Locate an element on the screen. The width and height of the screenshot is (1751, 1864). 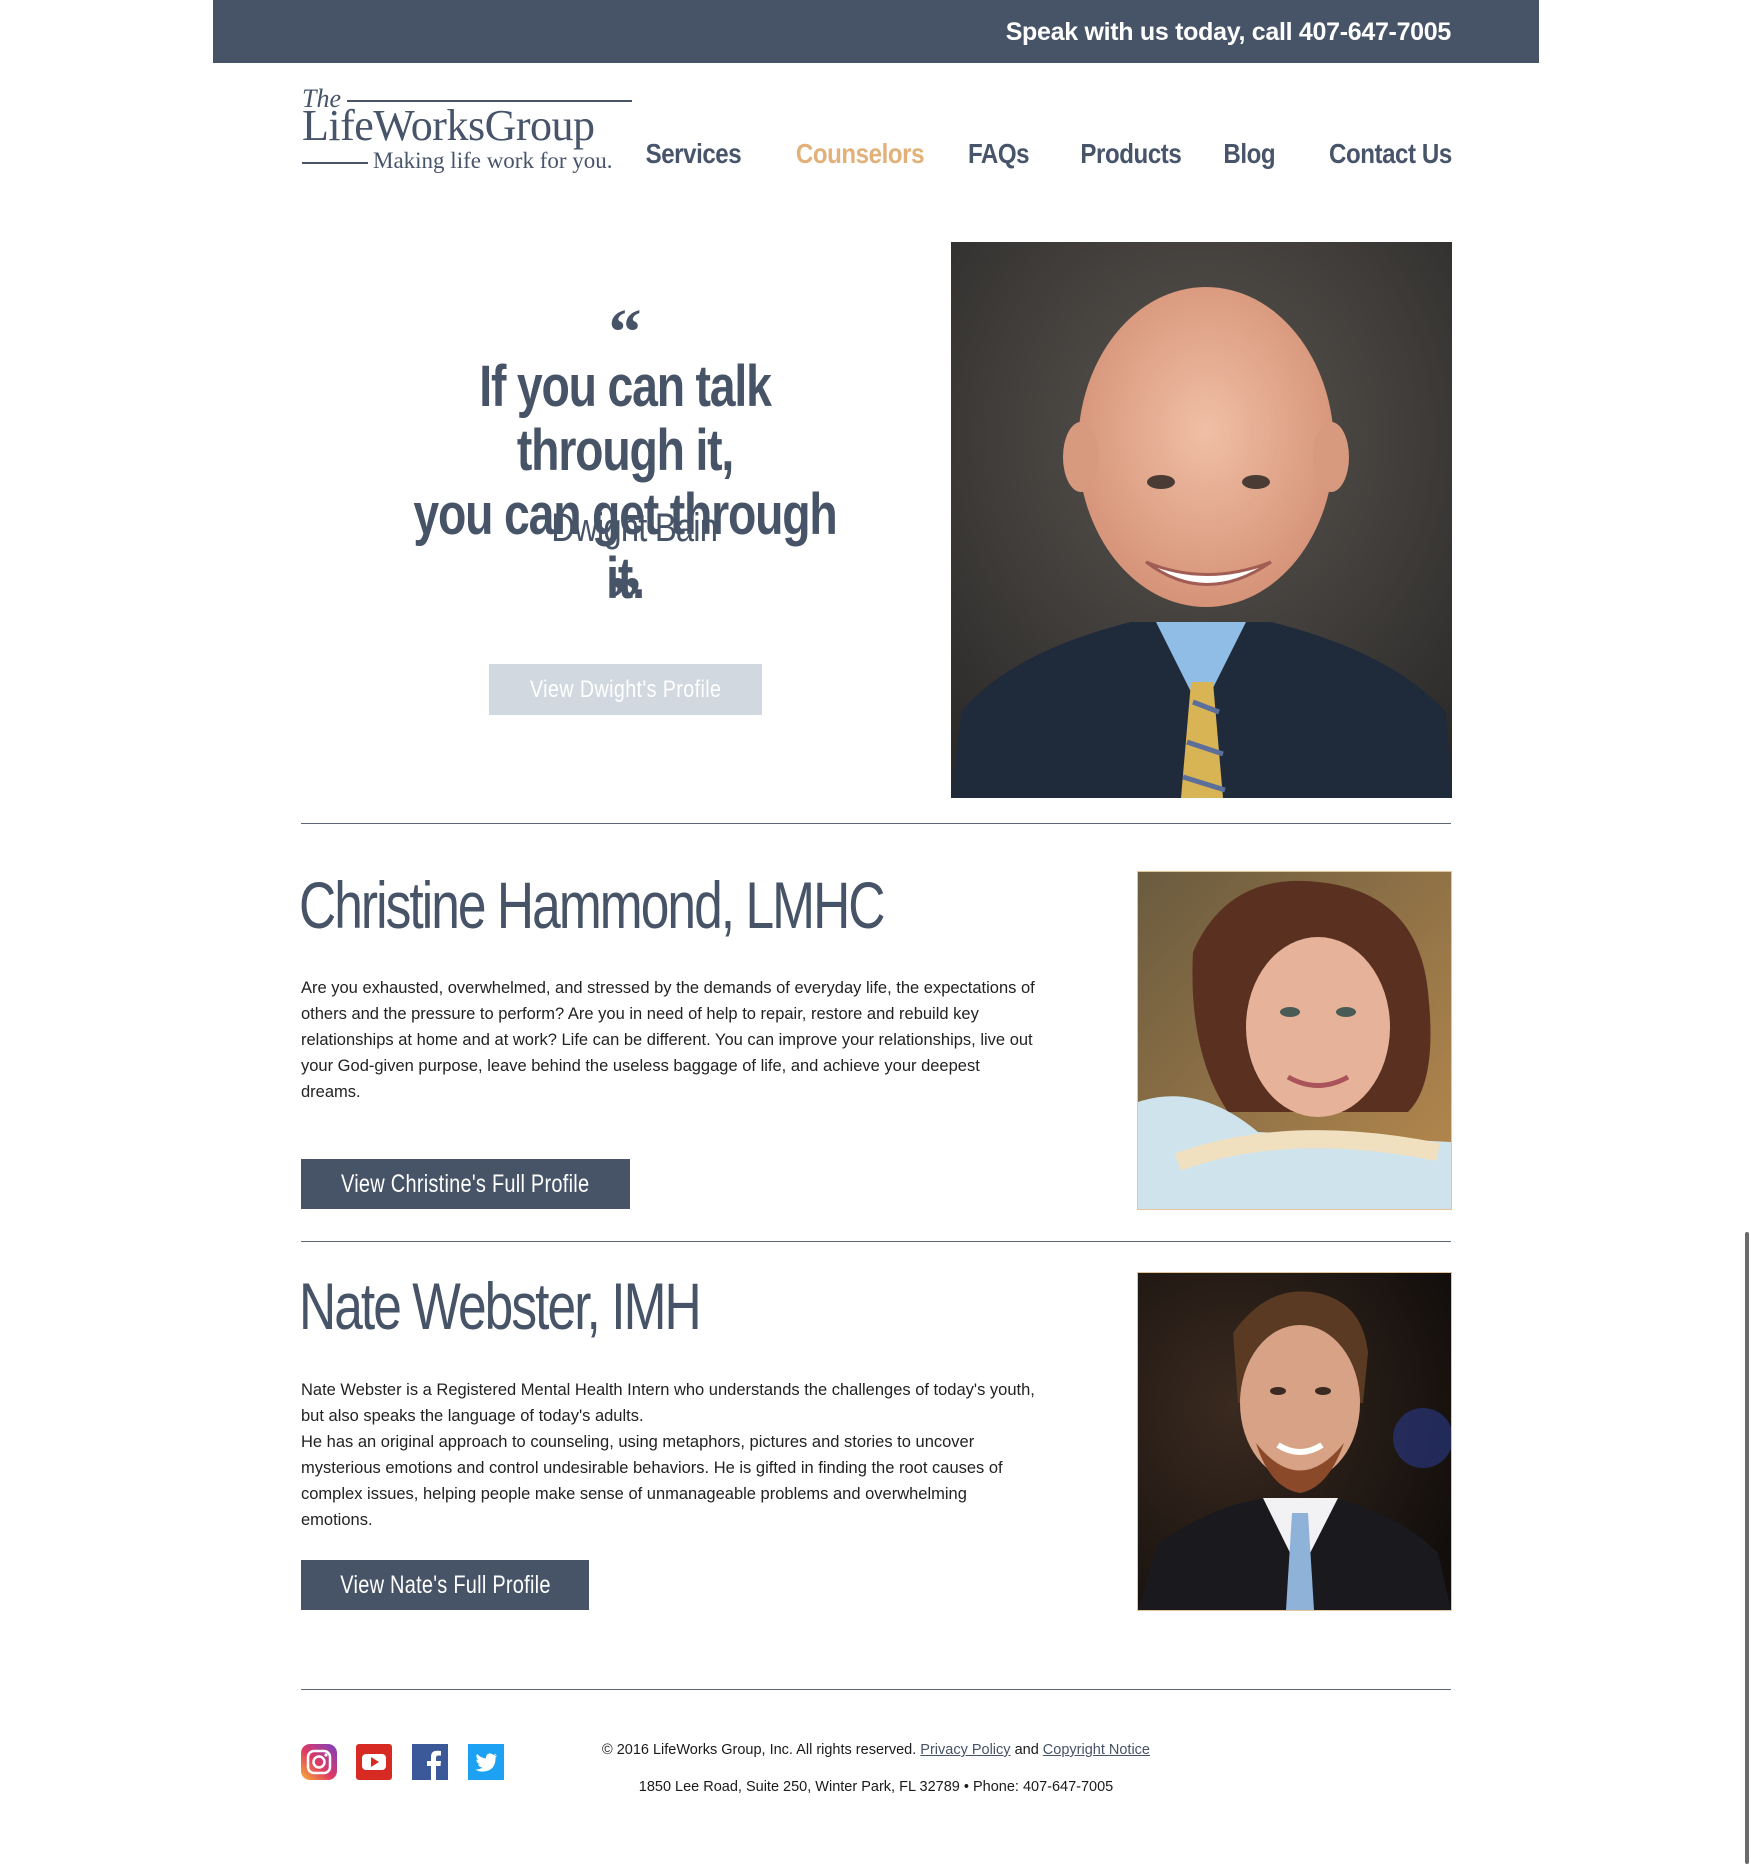
facebook-icon is located at coordinates (430, 1762).